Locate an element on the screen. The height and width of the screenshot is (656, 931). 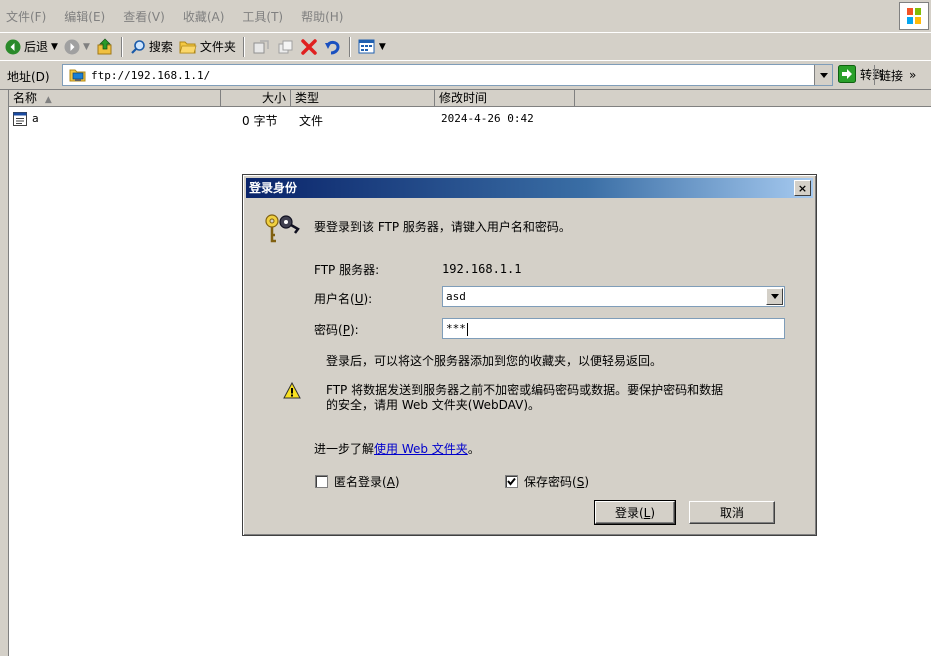
menu-bar: 文件(F) 编辑(E) 查看(V) 收藏(A) 工具(T) 帮助(H) is located at coordinates (465, 16).